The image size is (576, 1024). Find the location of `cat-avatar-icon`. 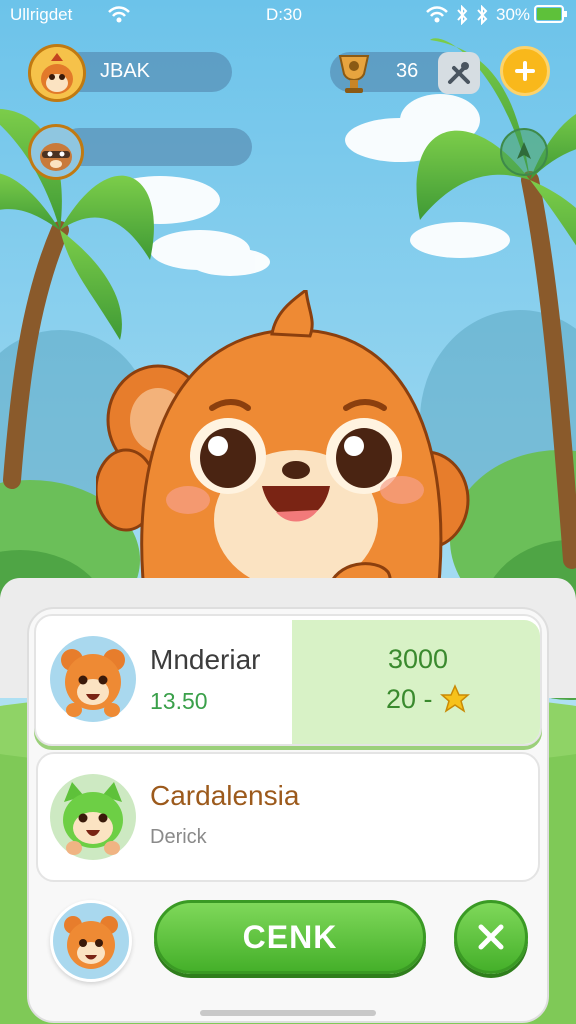

cat-avatar-icon is located at coordinates (93, 818).